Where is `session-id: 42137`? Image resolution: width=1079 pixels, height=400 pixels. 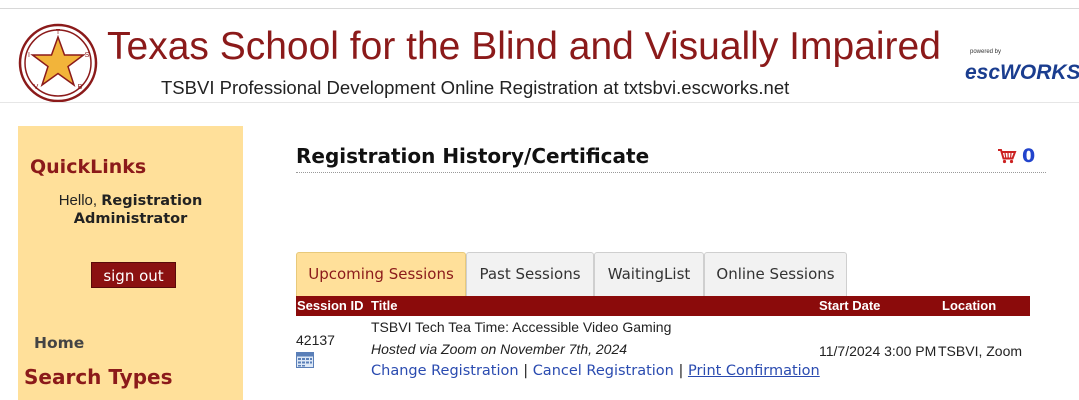
session-id: 42137 is located at coordinates (315, 340).